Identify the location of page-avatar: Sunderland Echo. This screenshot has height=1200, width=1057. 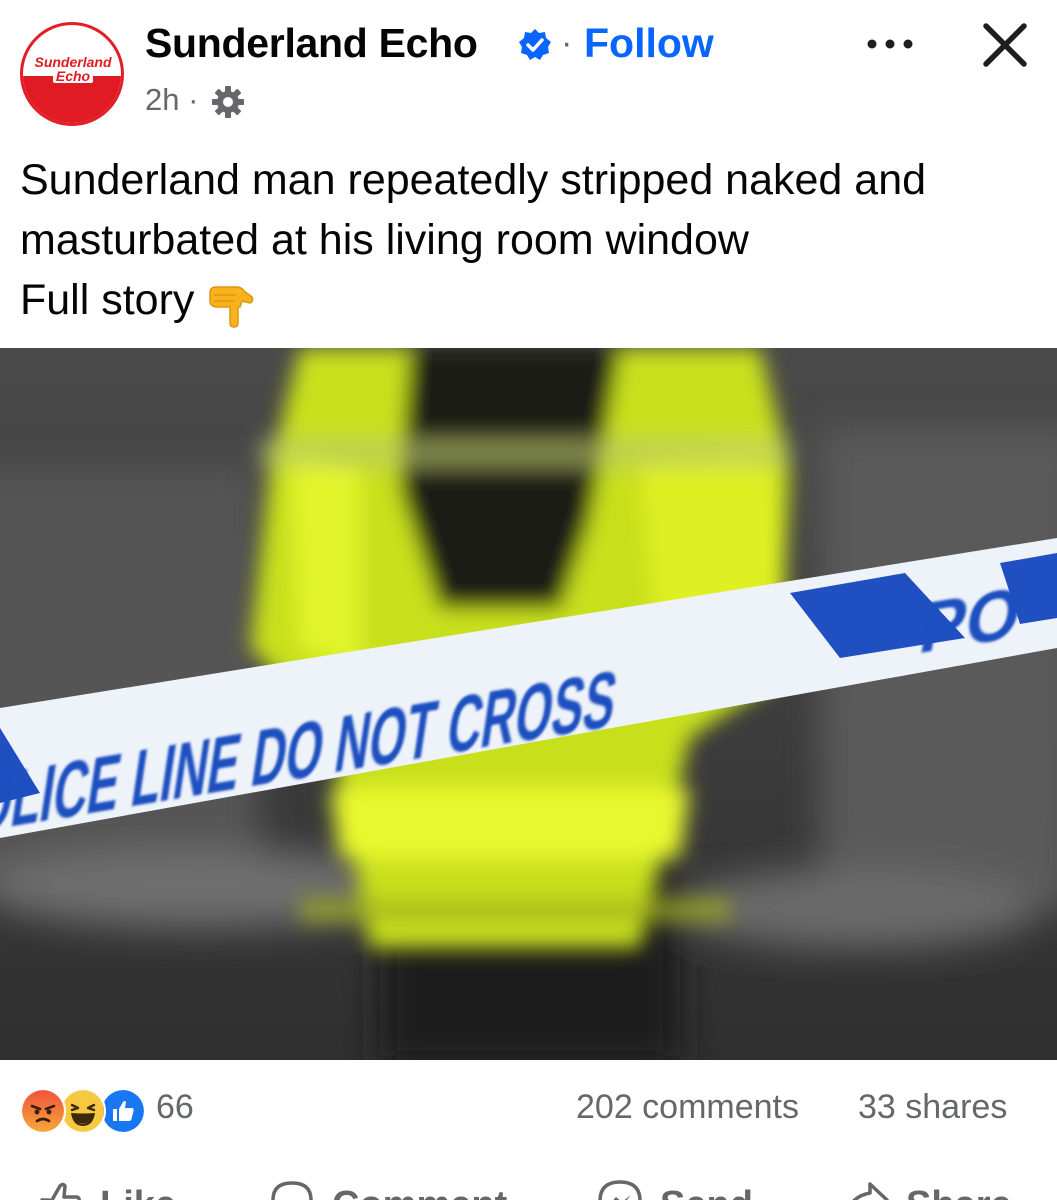
(72, 74).